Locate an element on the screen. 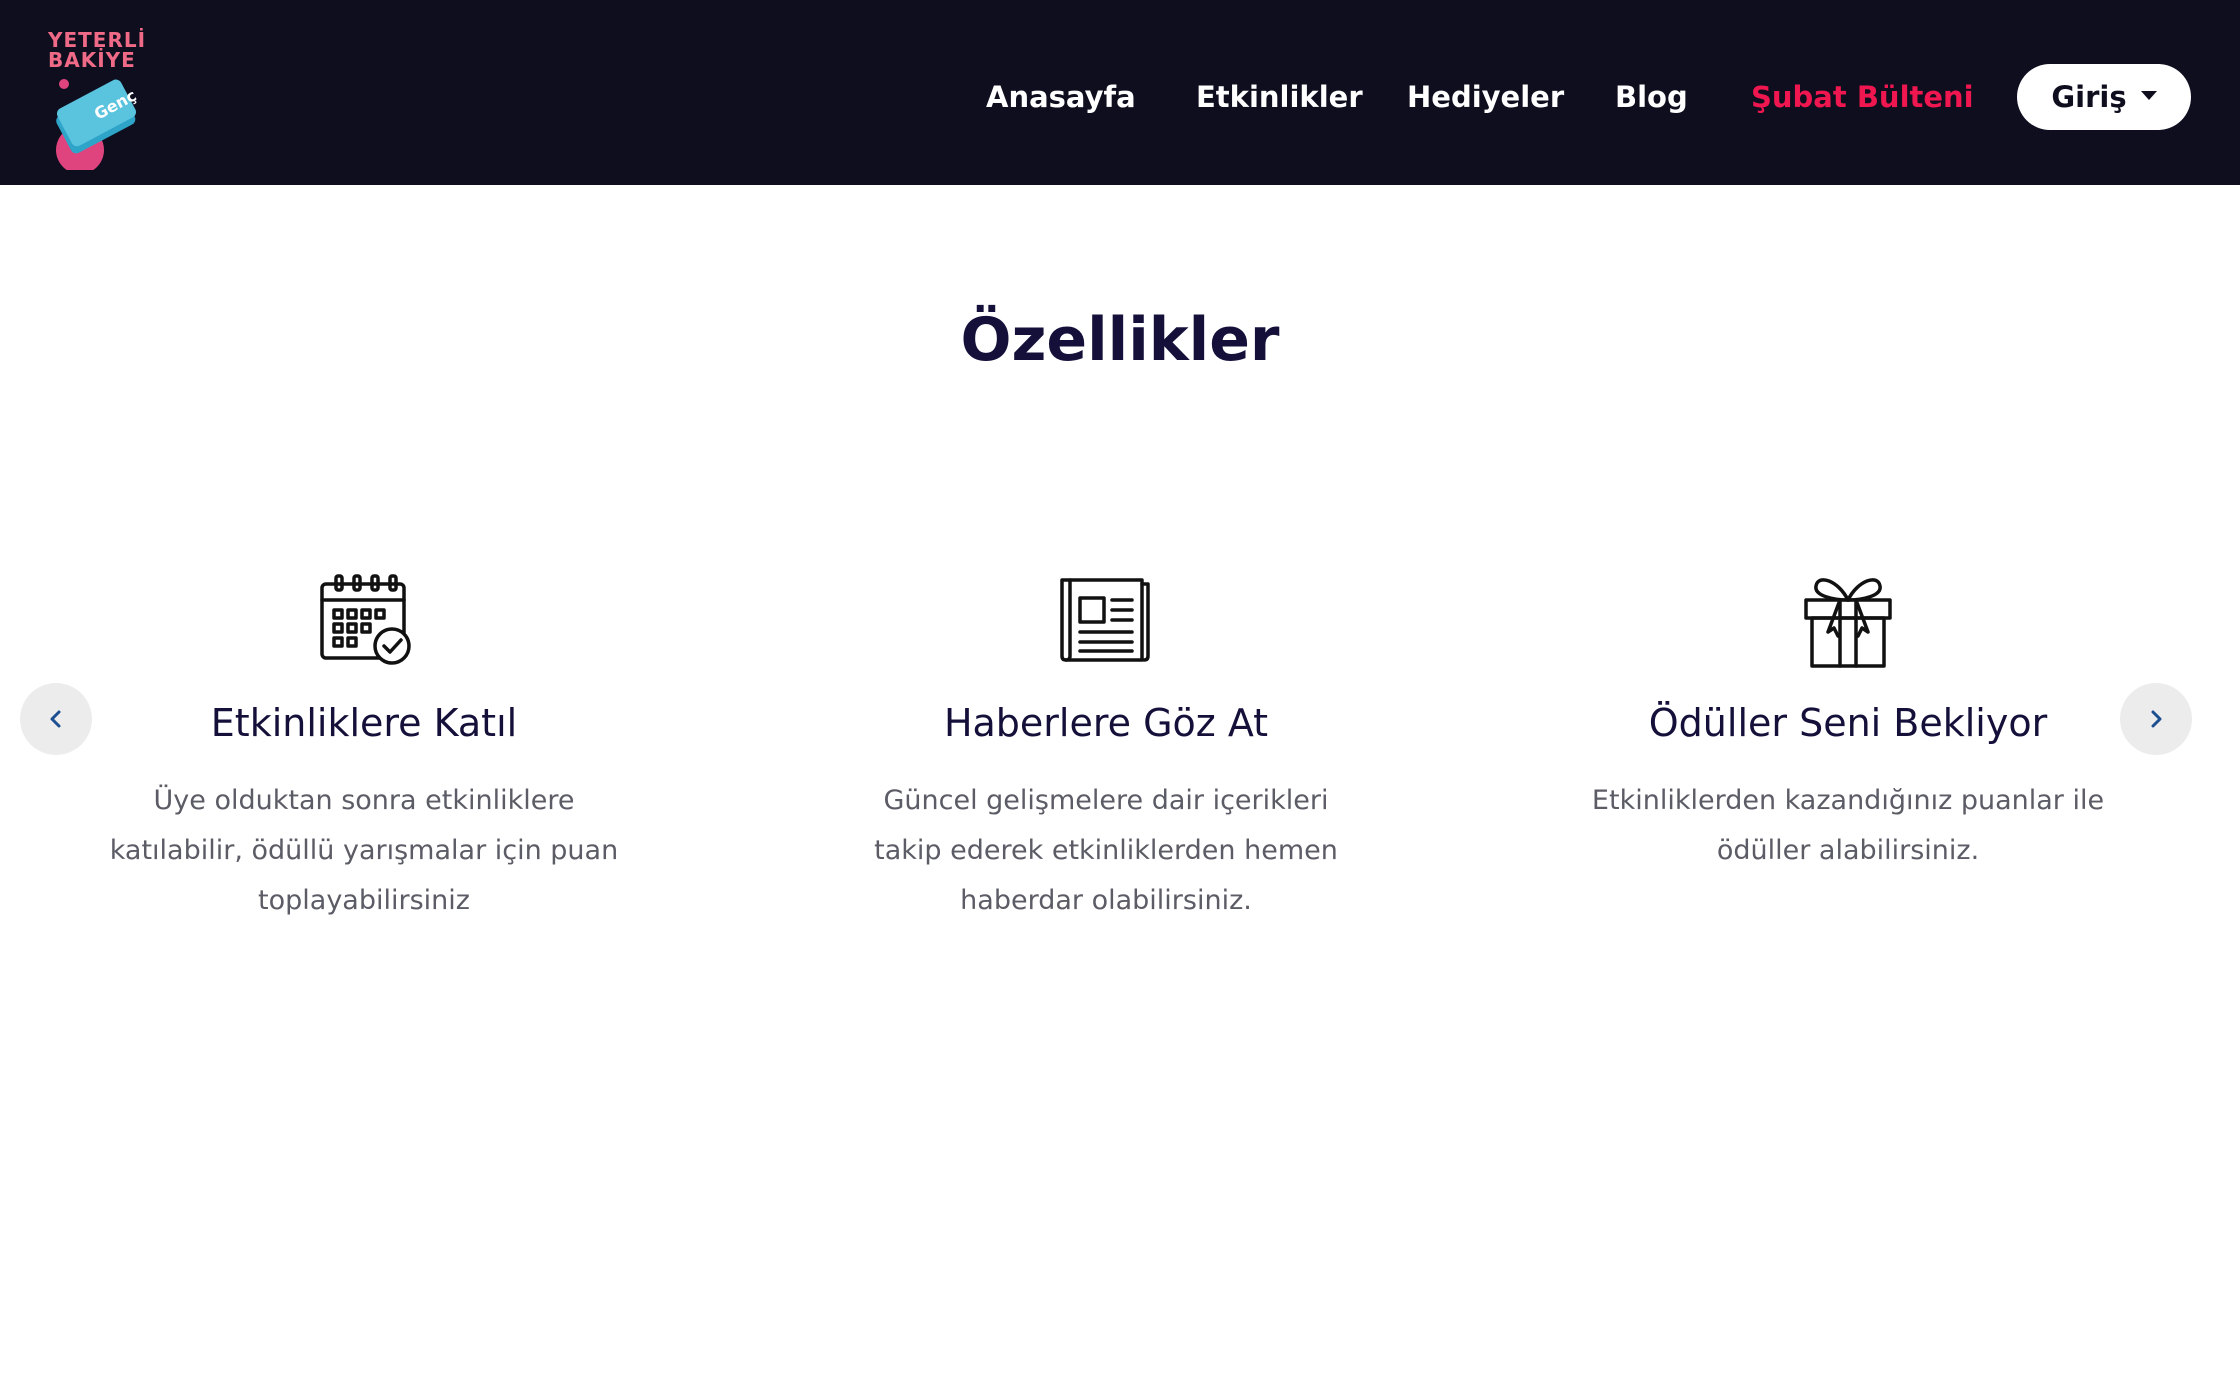 Image resolution: width=2240 pixels, height=1398 pixels. newspaper-icon is located at coordinates (1105, 620).